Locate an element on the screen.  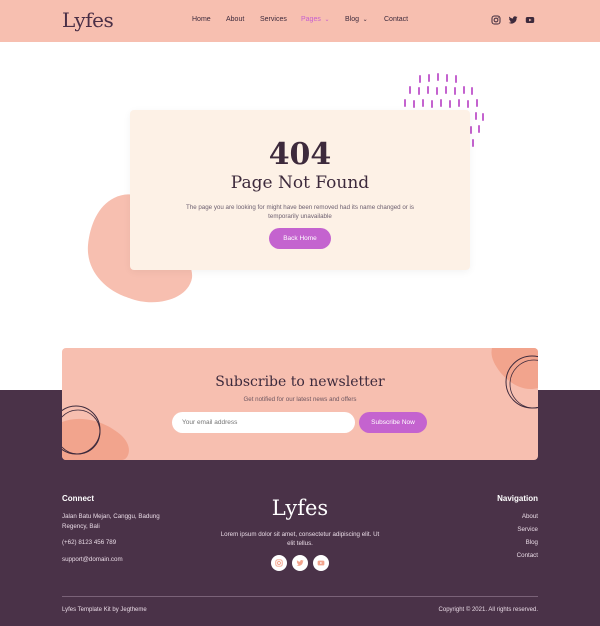
footer-divider is located at coordinates (300, 596).